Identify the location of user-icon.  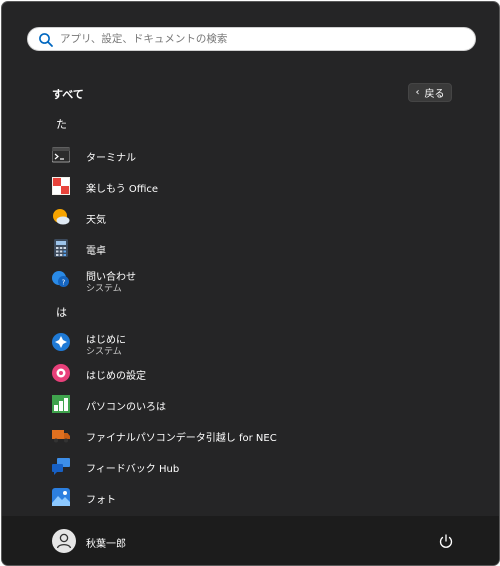
(64, 541).